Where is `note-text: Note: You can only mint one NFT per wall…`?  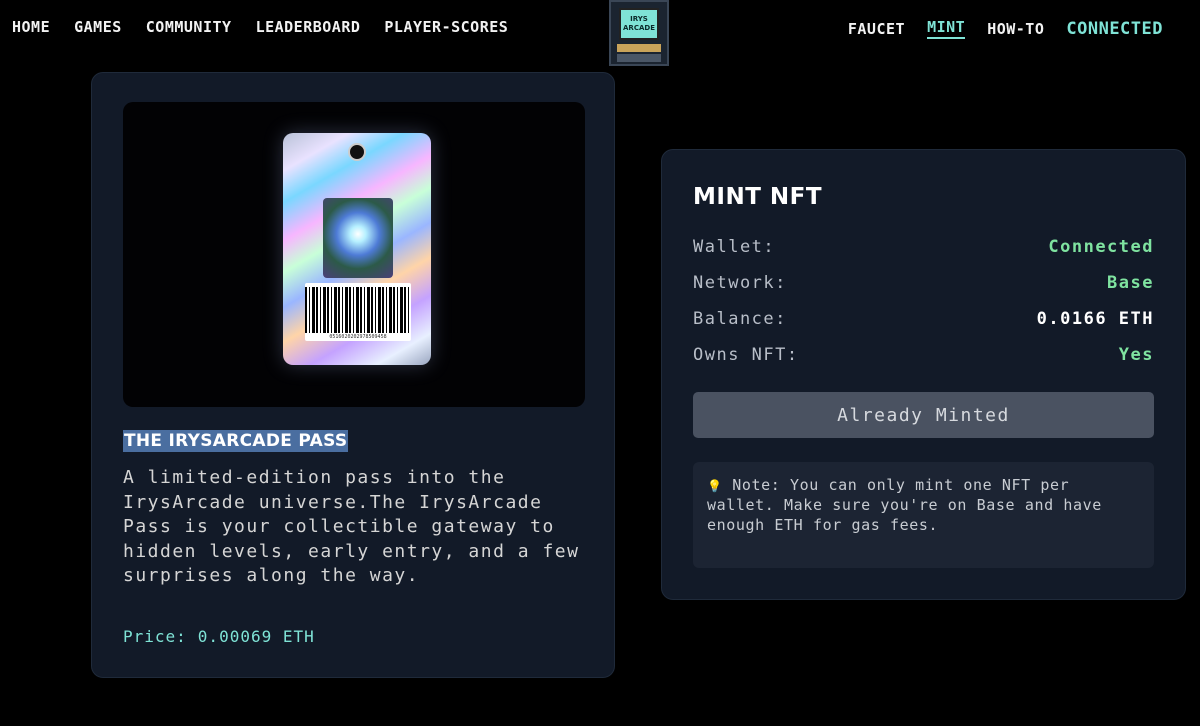
note-text: Note: You can only mint one NFT per wall… is located at coordinates (904, 505).